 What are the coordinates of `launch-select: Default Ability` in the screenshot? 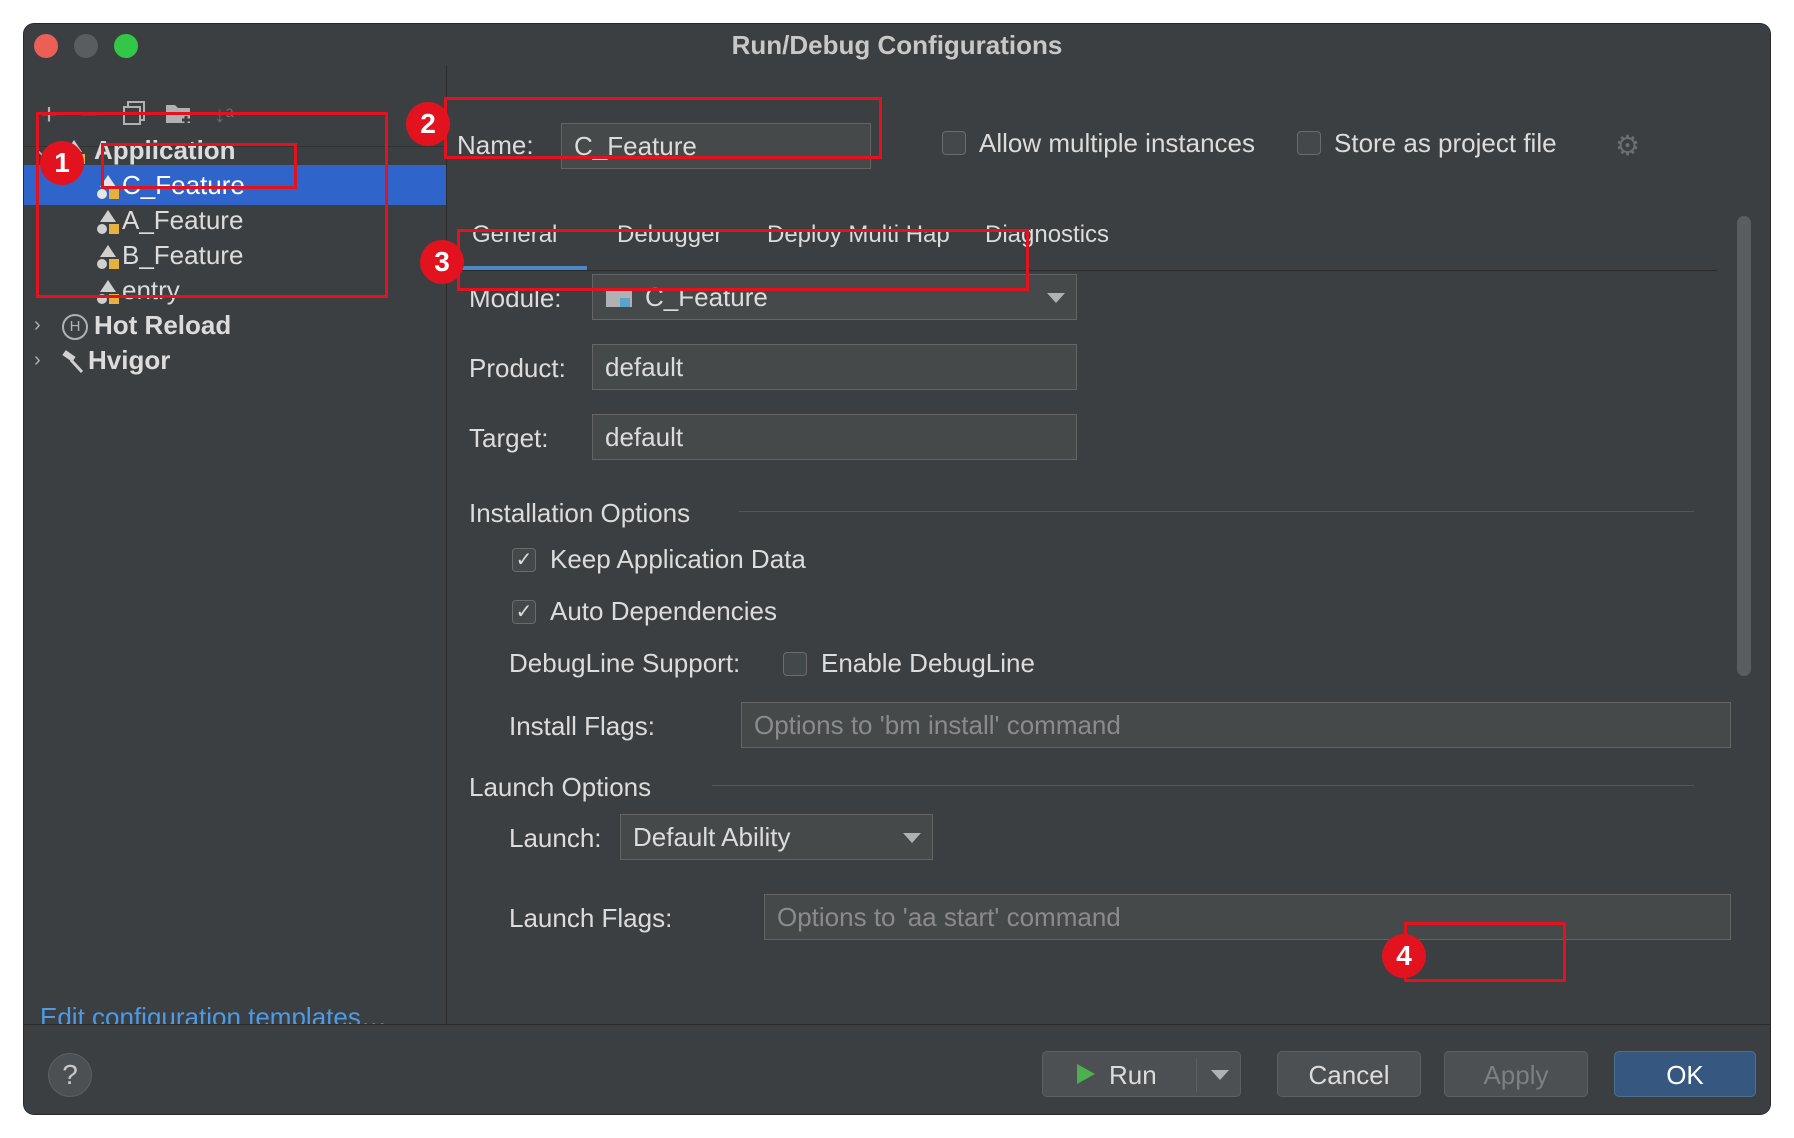 It's located at (776, 837).